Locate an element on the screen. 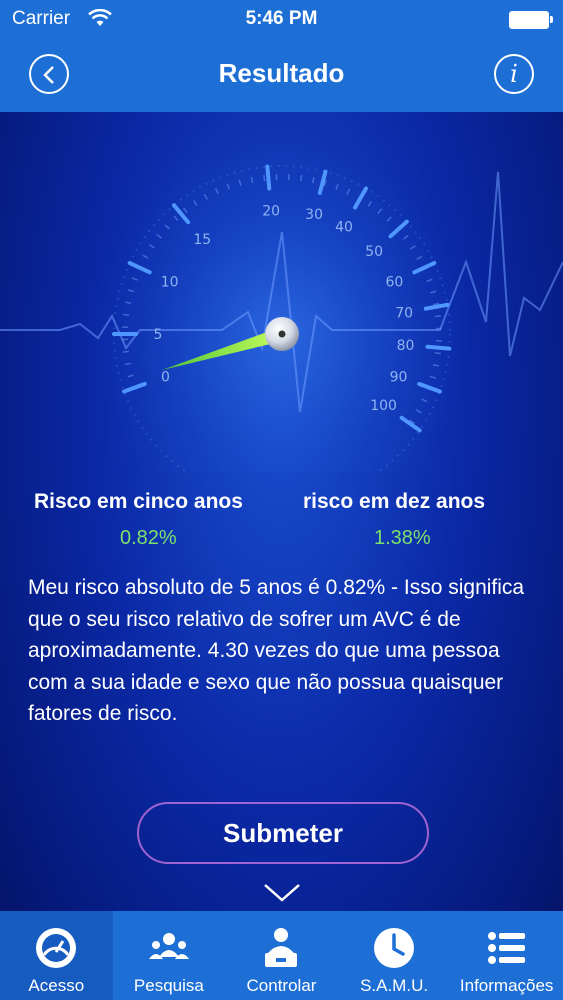 Image resolution: width=563 pixels, height=1000 pixels. five-year-risk-value: 0.82% is located at coordinates (148, 538).